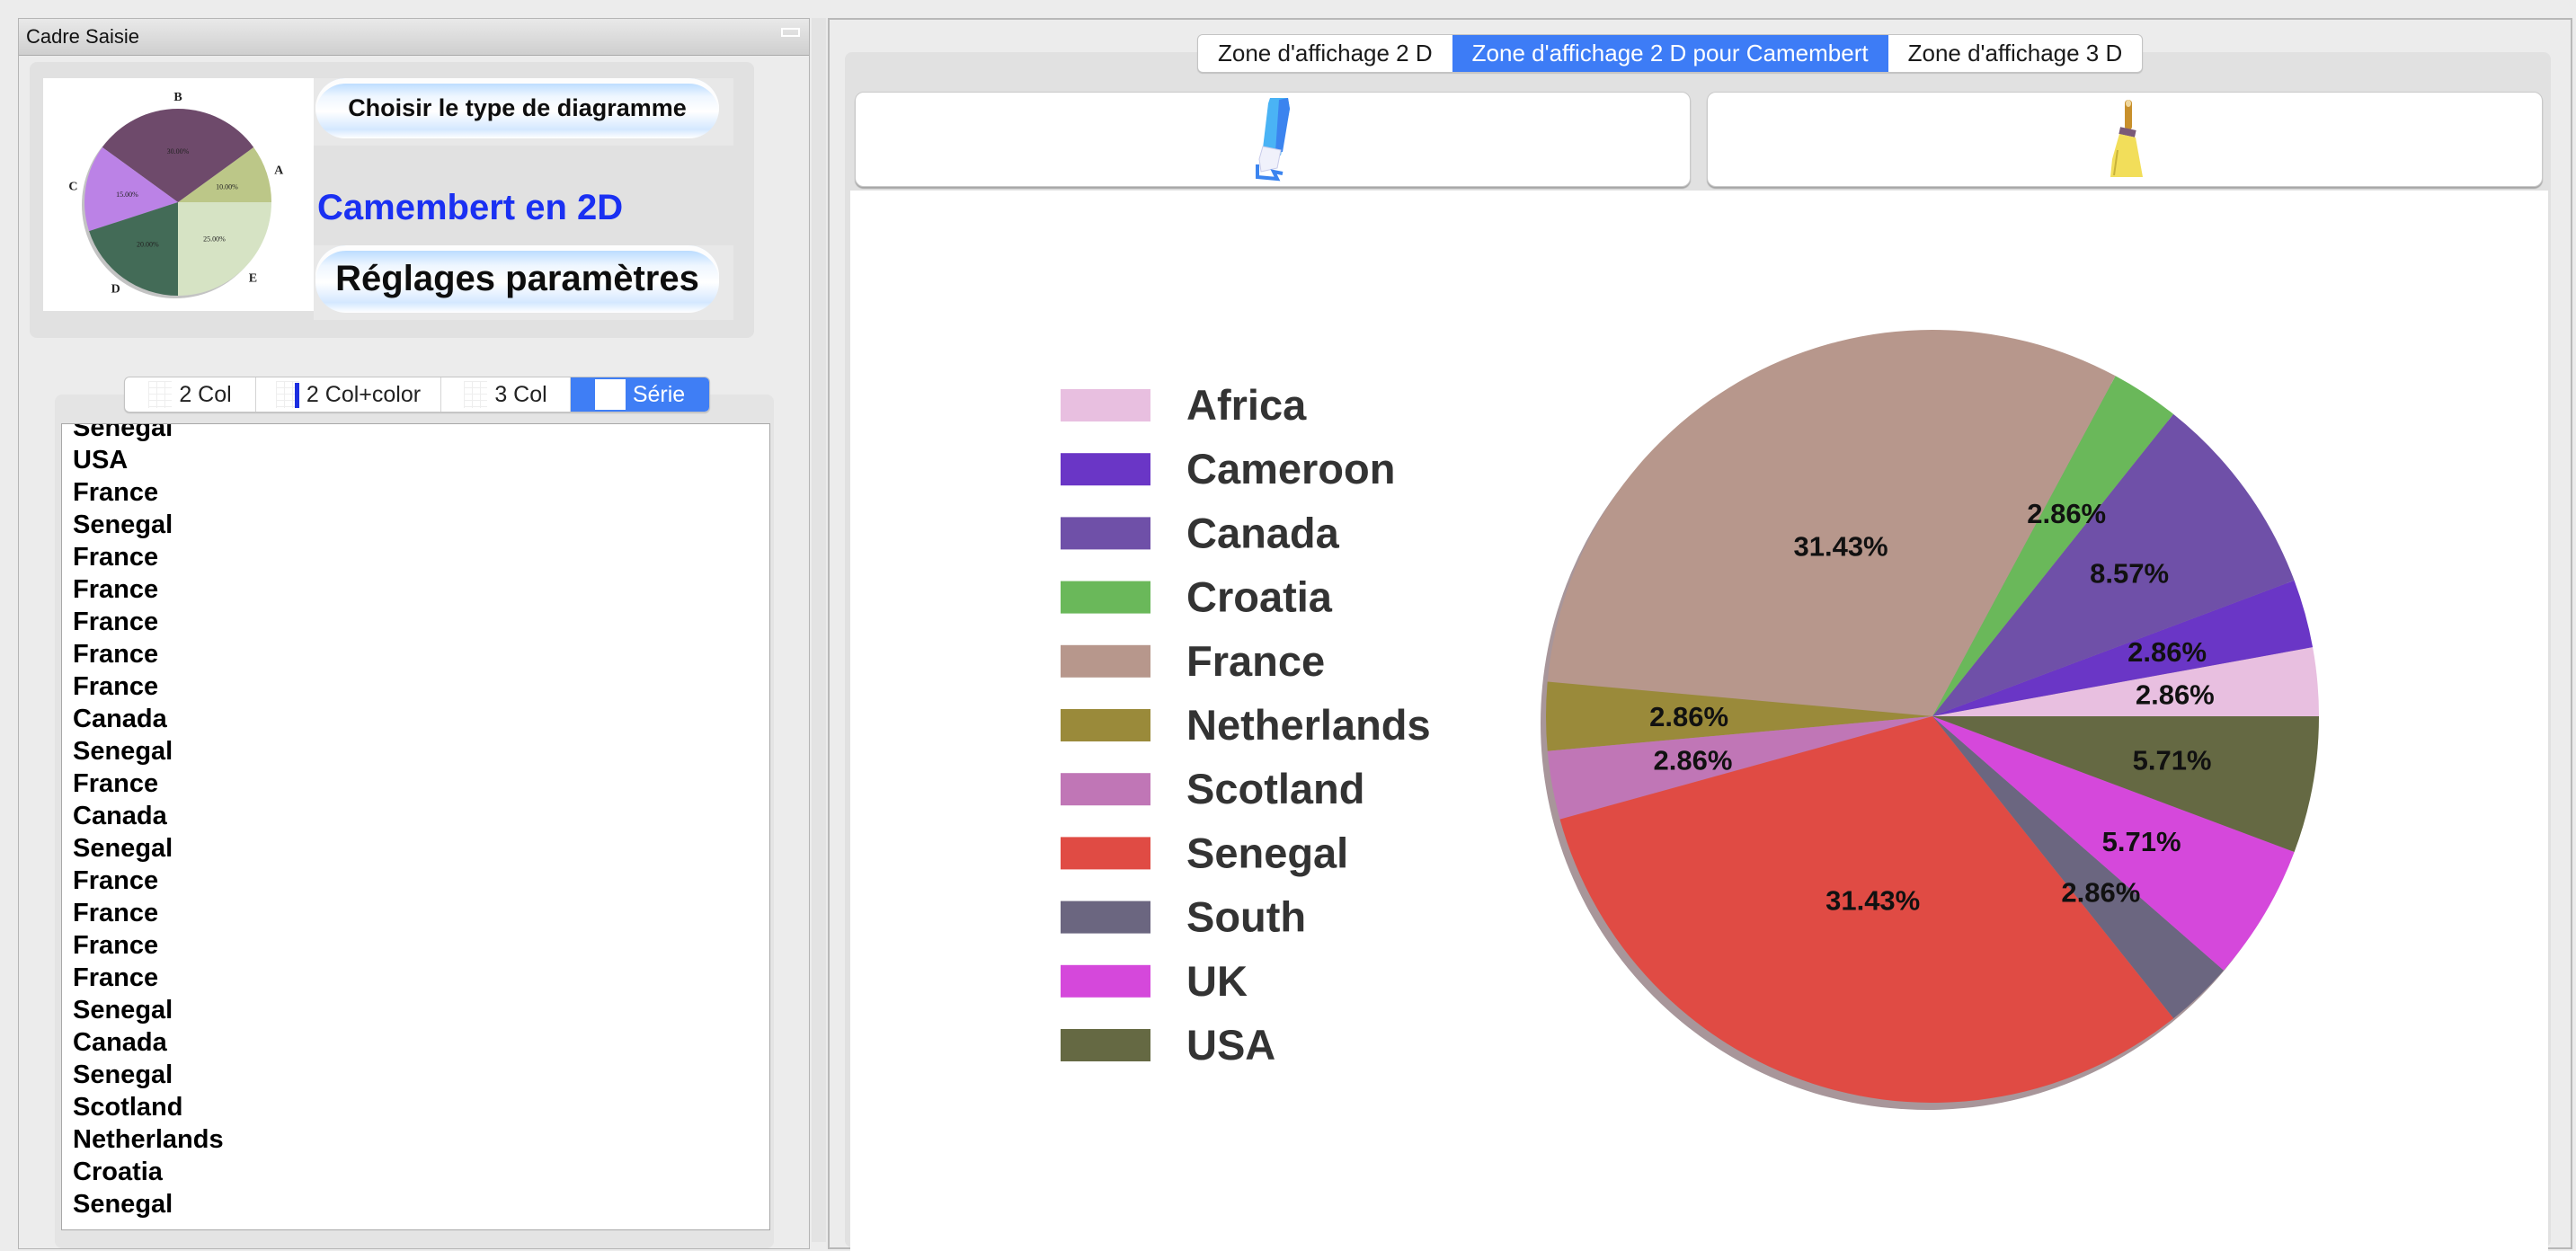 Image resolution: width=2576 pixels, height=1251 pixels. I want to click on tab-2d: Zone d'affichage 2 D, so click(1325, 53).